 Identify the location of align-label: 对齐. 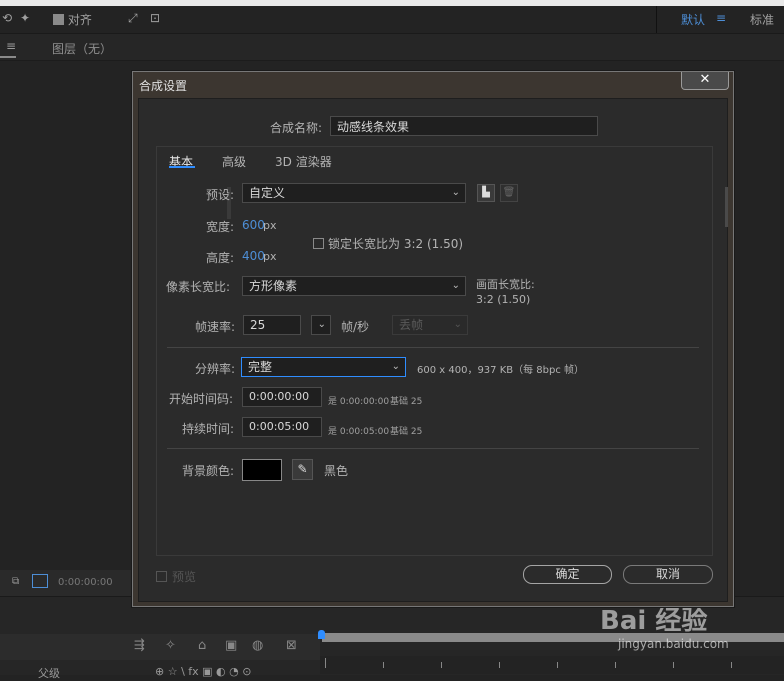
(79, 20).